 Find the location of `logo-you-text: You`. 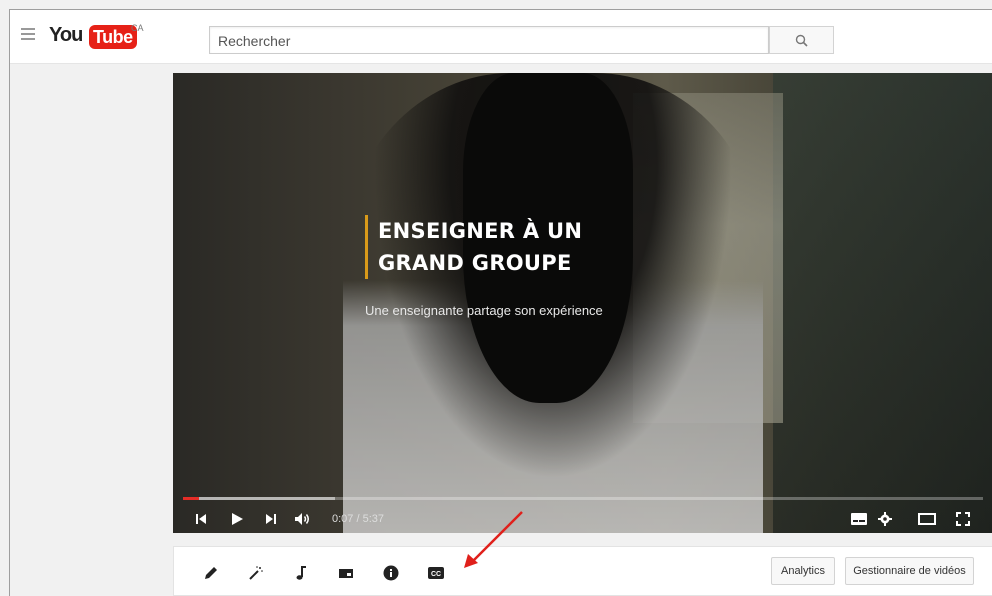

logo-you-text: You is located at coordinates (66, 35).